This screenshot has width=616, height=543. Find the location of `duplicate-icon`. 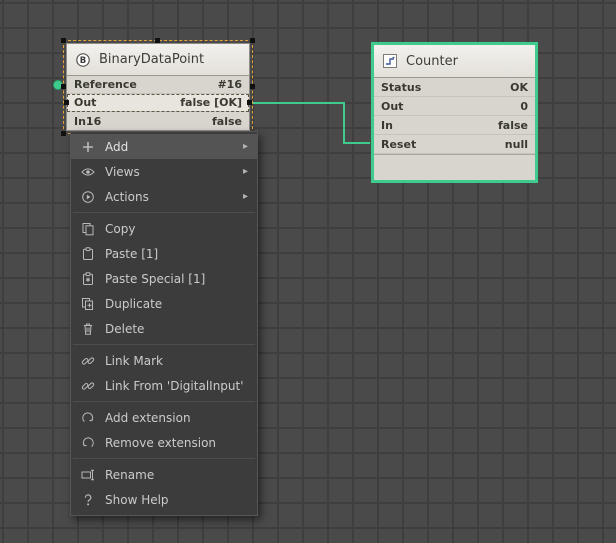

duplicate-icon is located at coordinates (88, 304).